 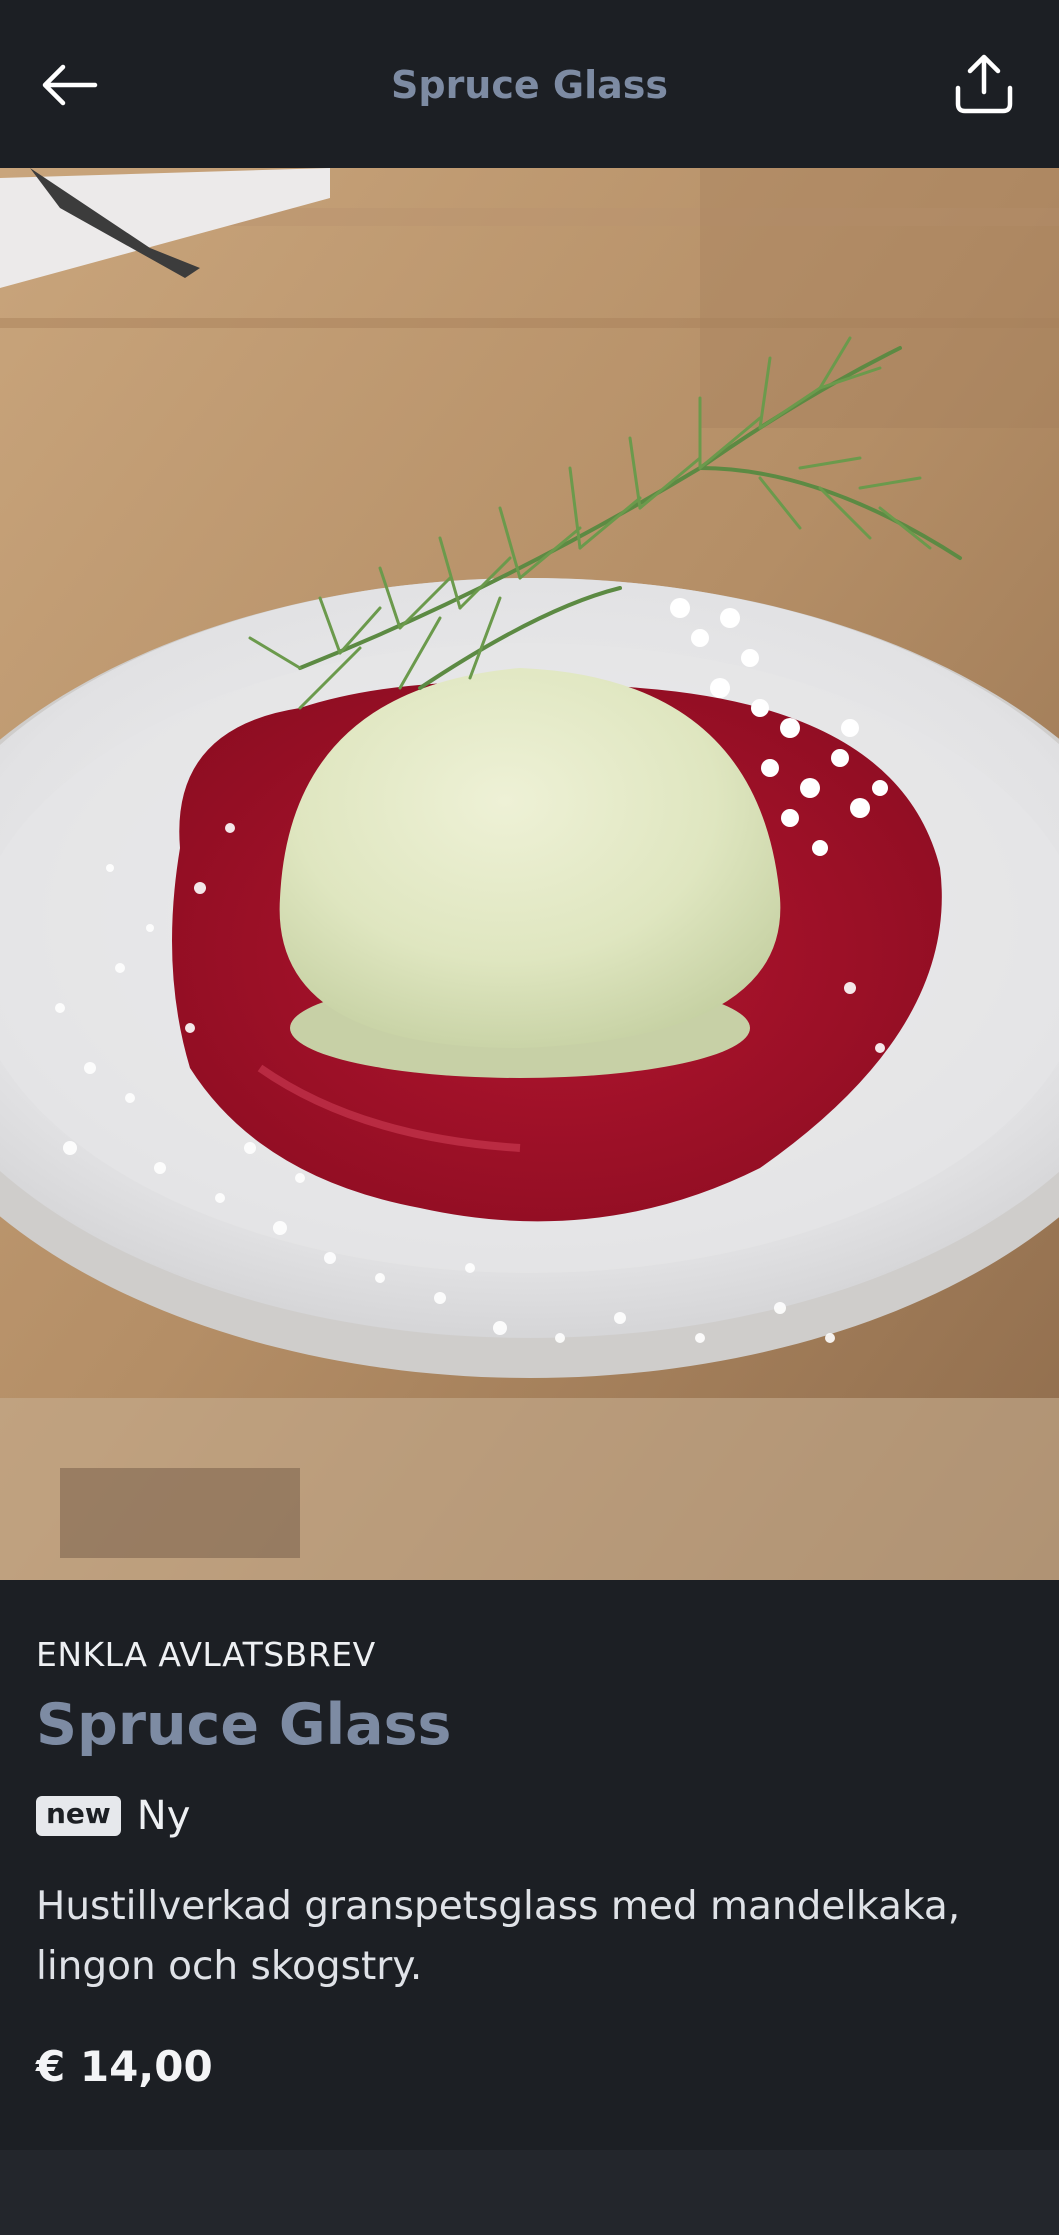 I want to click on badge-row: new Ny, so click(x=113, y=1816).